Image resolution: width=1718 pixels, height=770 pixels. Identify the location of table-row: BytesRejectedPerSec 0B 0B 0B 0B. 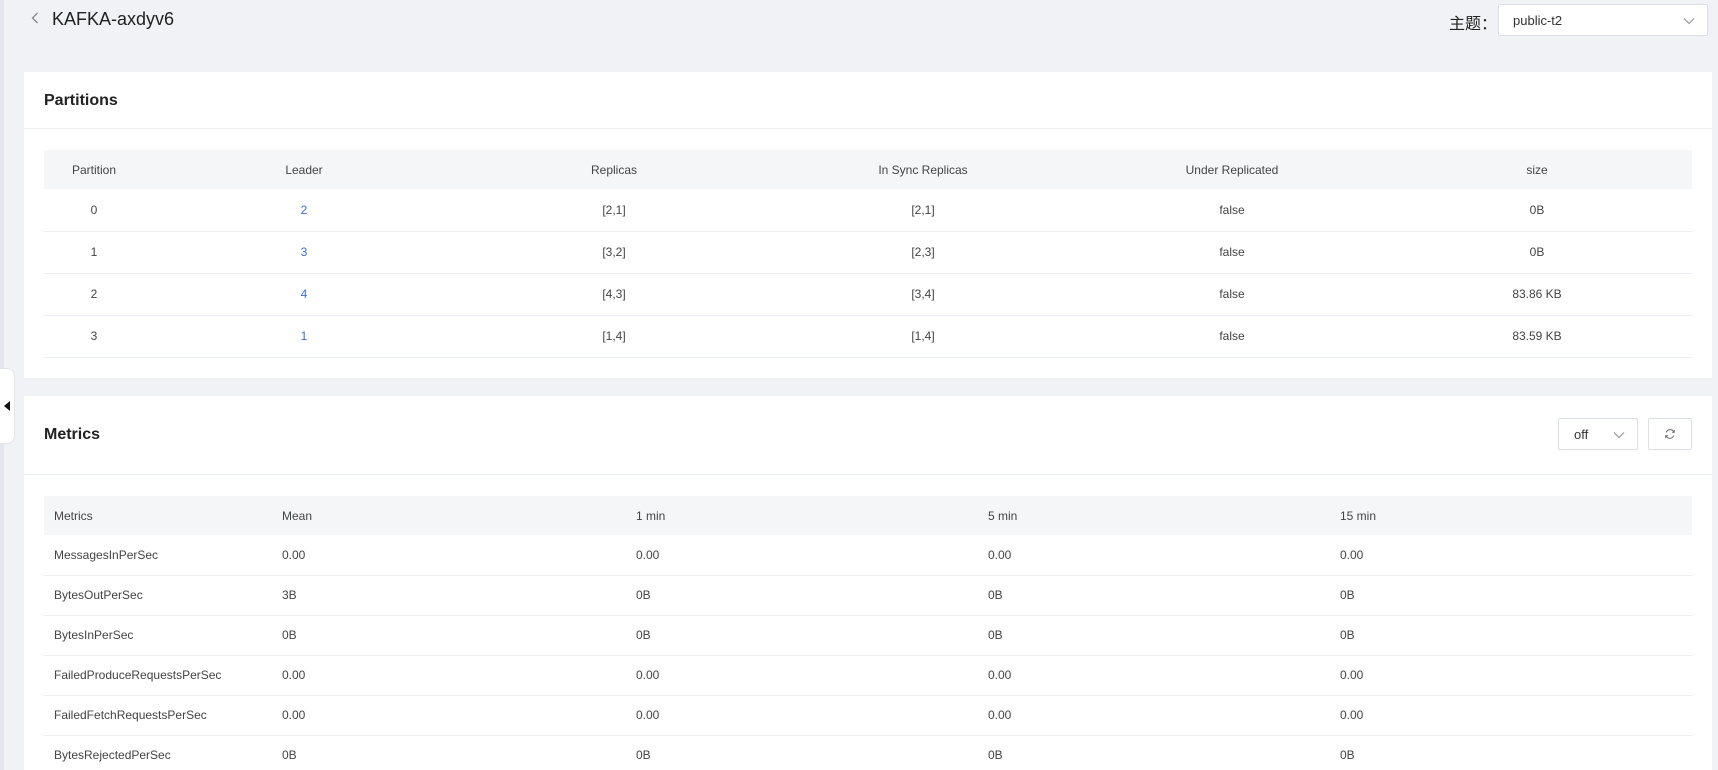
(868, 752).